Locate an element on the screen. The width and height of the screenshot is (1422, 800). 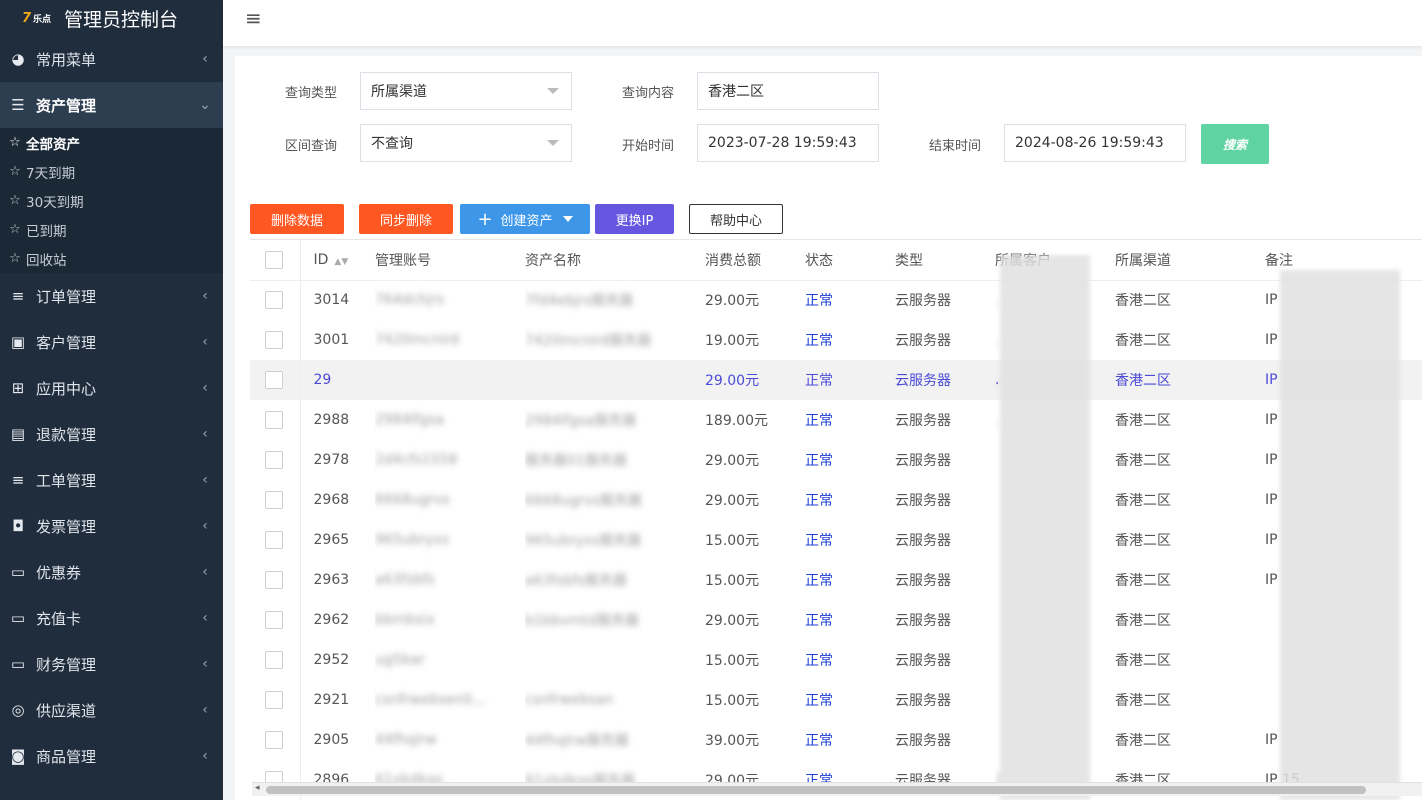
table-row: 2962 bbmbsix b1bbvmtd服务器 29.00元 正常 云服务器 香港二区 is located at coordinates (836, 620).